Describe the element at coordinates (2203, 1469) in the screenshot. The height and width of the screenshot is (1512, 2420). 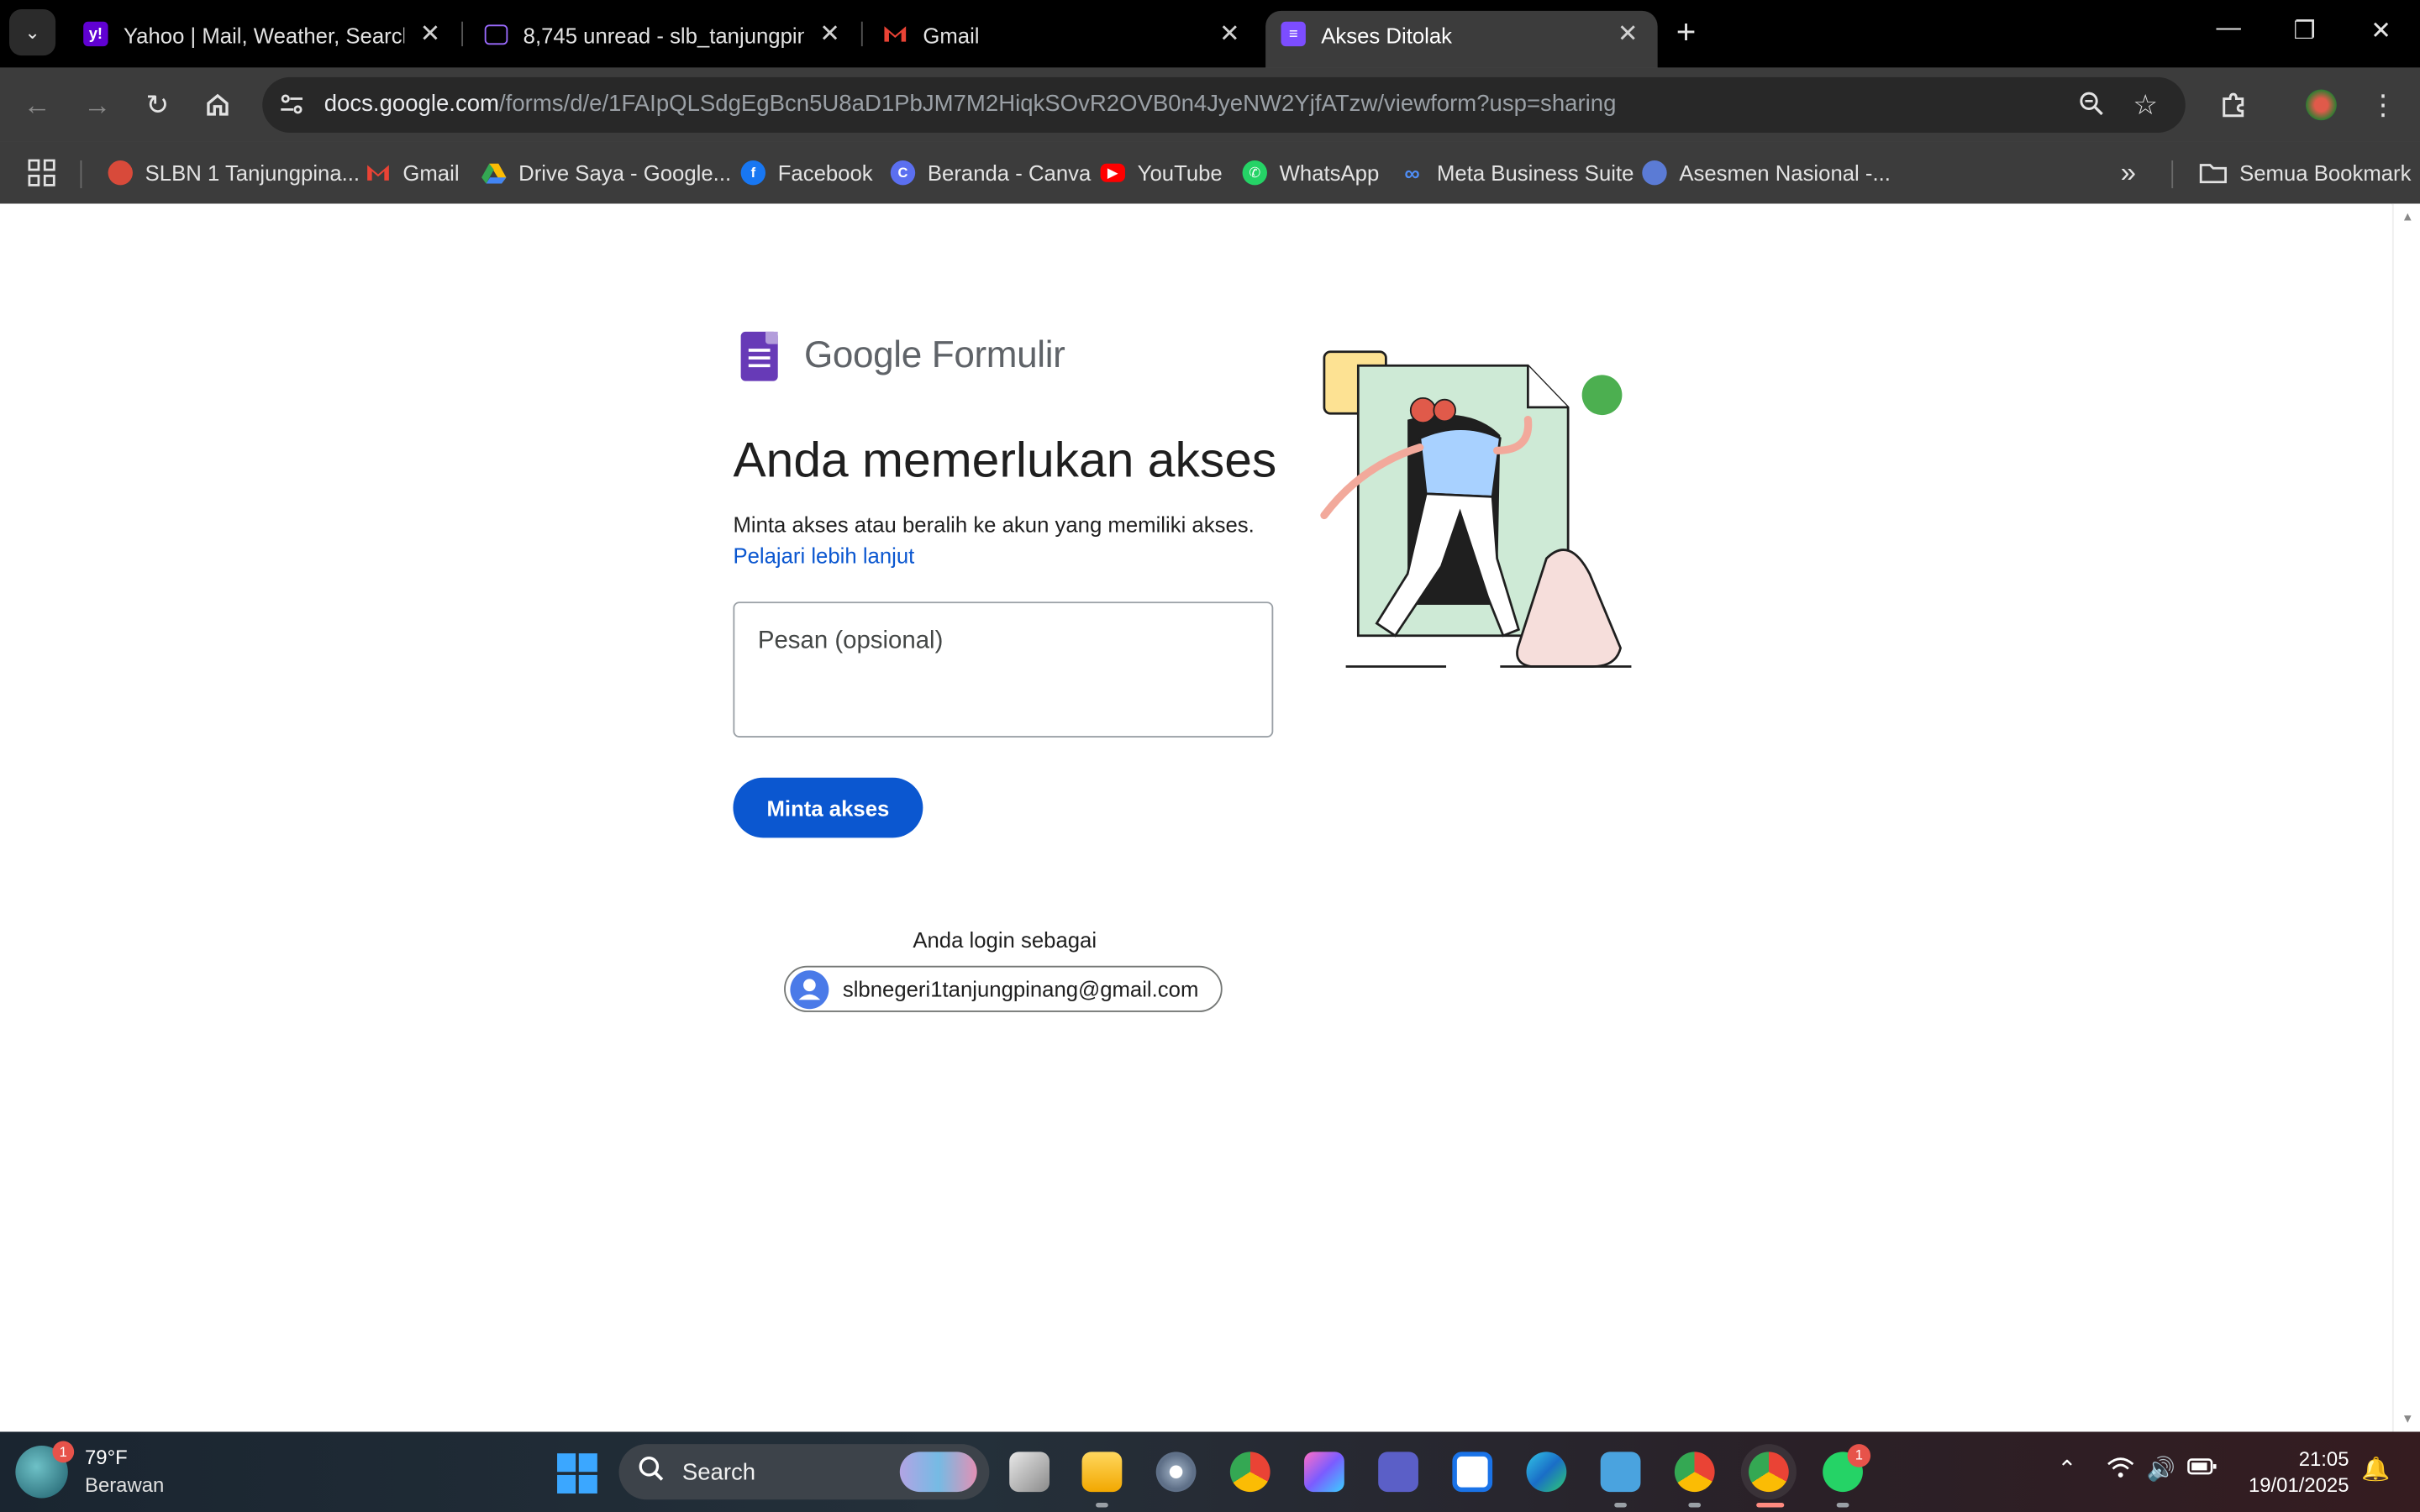
I see `battery-icon` at that location.